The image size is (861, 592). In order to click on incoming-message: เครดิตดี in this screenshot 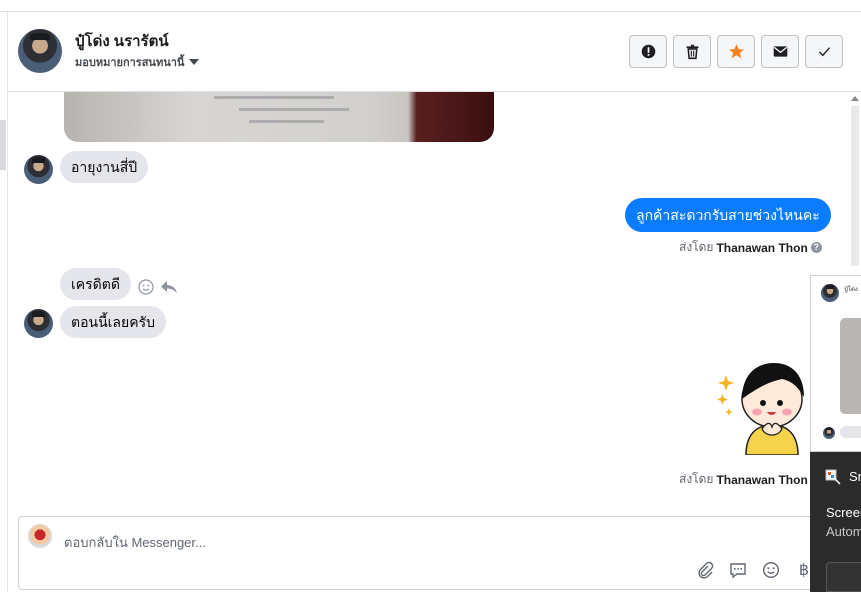, I will do `click(95, 284)`.